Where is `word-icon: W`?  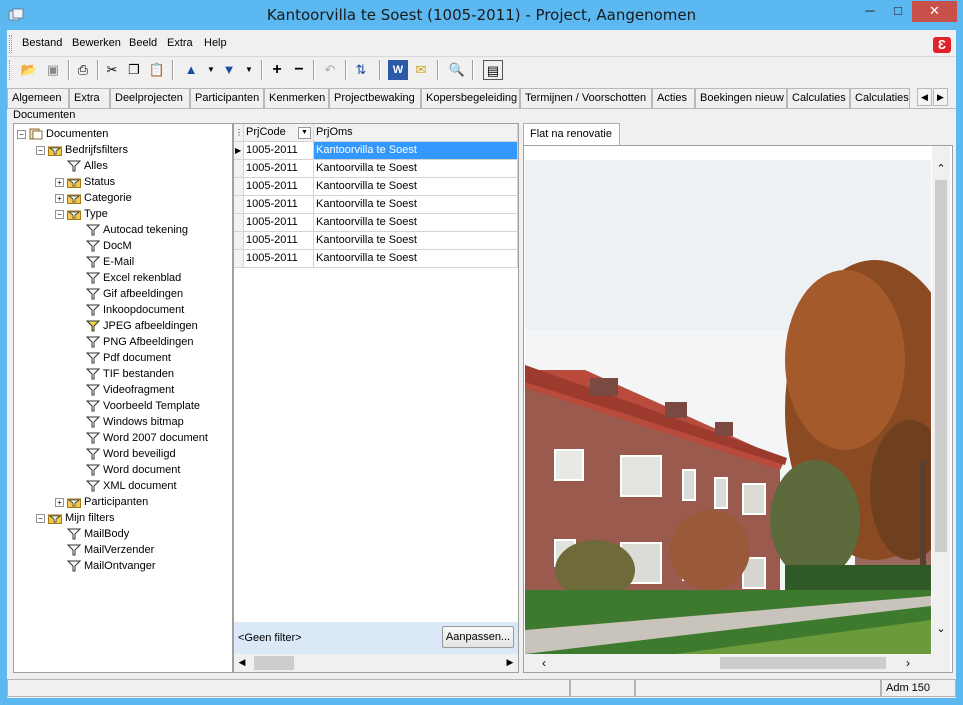 word-icon: W is located at coordinates (398, 70).